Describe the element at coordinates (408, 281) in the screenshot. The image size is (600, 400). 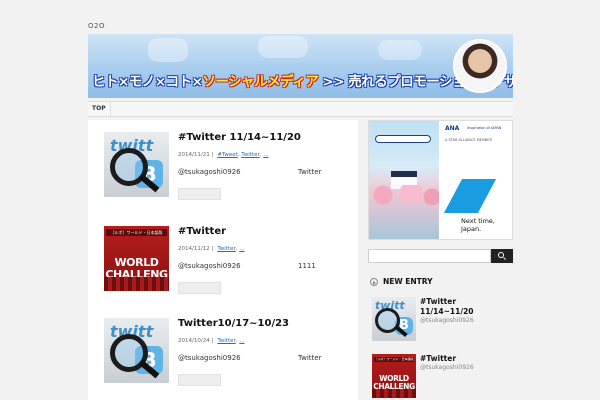
I see `new-entry-title: NEW ENTRY` at that location.